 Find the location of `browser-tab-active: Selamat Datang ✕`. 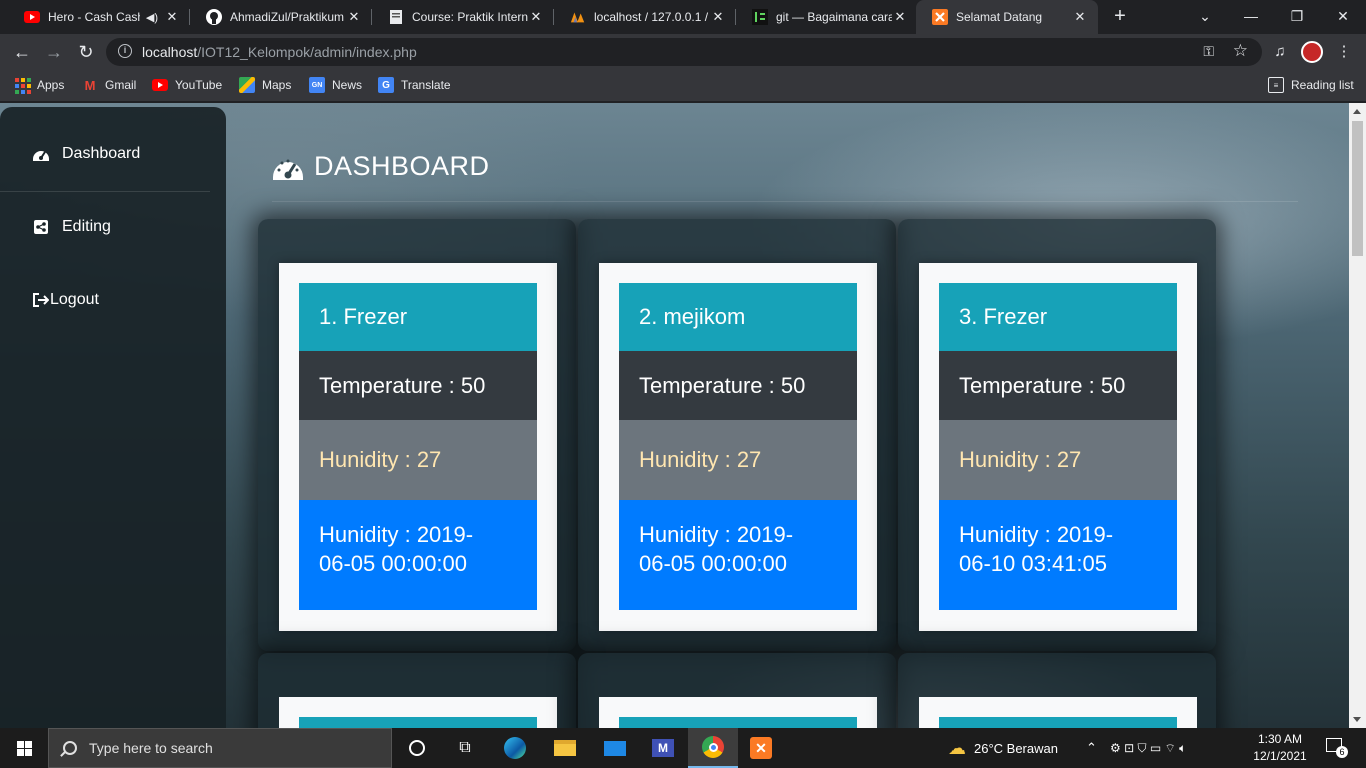

browser-tab-active: Selamat Datang ✕ is located at coordinates (1007, 17).